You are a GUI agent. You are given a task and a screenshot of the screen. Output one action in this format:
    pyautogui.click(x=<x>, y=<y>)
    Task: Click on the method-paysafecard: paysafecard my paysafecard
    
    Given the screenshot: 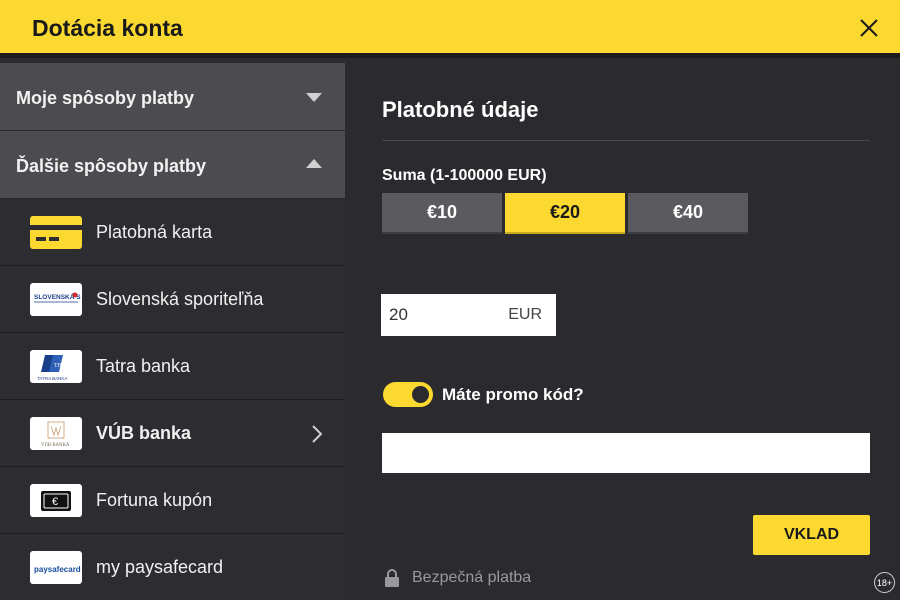 What is the action you would take?
    pyautogui.click(x=172, y=567)
    